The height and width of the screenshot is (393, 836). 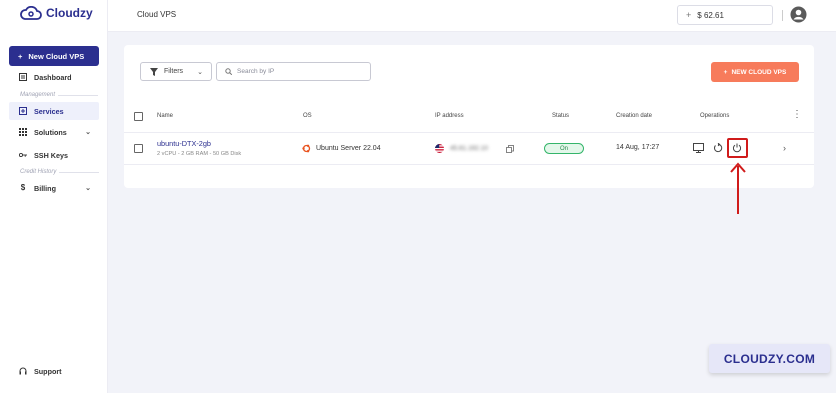 I want to click on sidebar-item-solutions: Solutions ⌄, so click(x=54, y=132).